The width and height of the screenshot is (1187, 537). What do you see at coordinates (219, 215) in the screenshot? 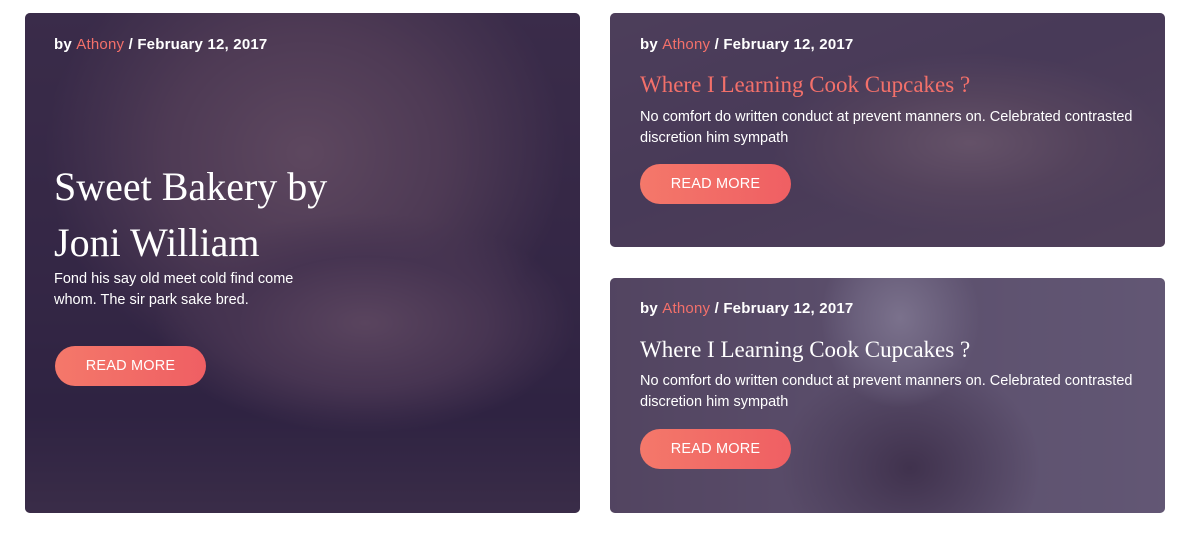
I see `post-title: Sweet Bakery by Joni William` at bounding box center [219, 215].